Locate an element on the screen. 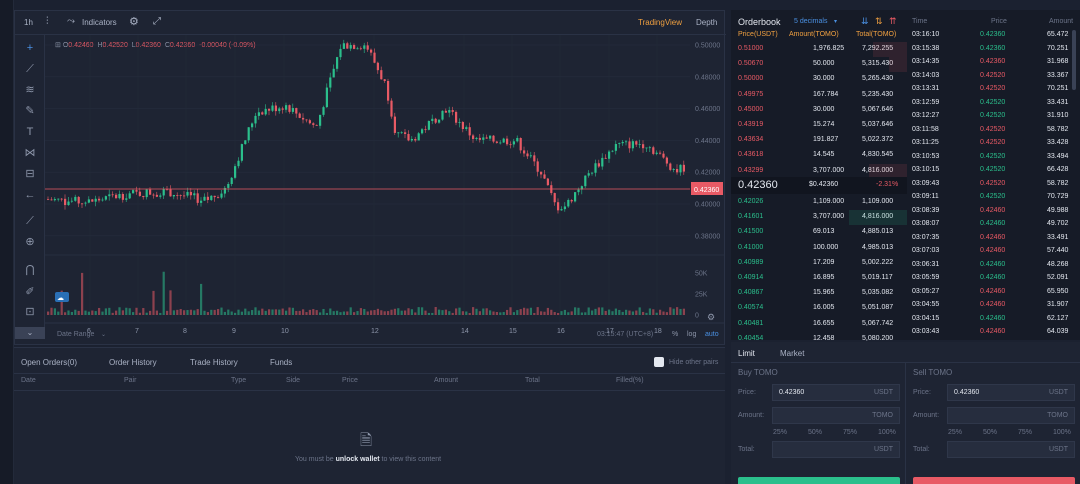 The height and width of the screenshot is (484, 1080). trade-amount: 31.968 is located at coordinates (1058, 61).